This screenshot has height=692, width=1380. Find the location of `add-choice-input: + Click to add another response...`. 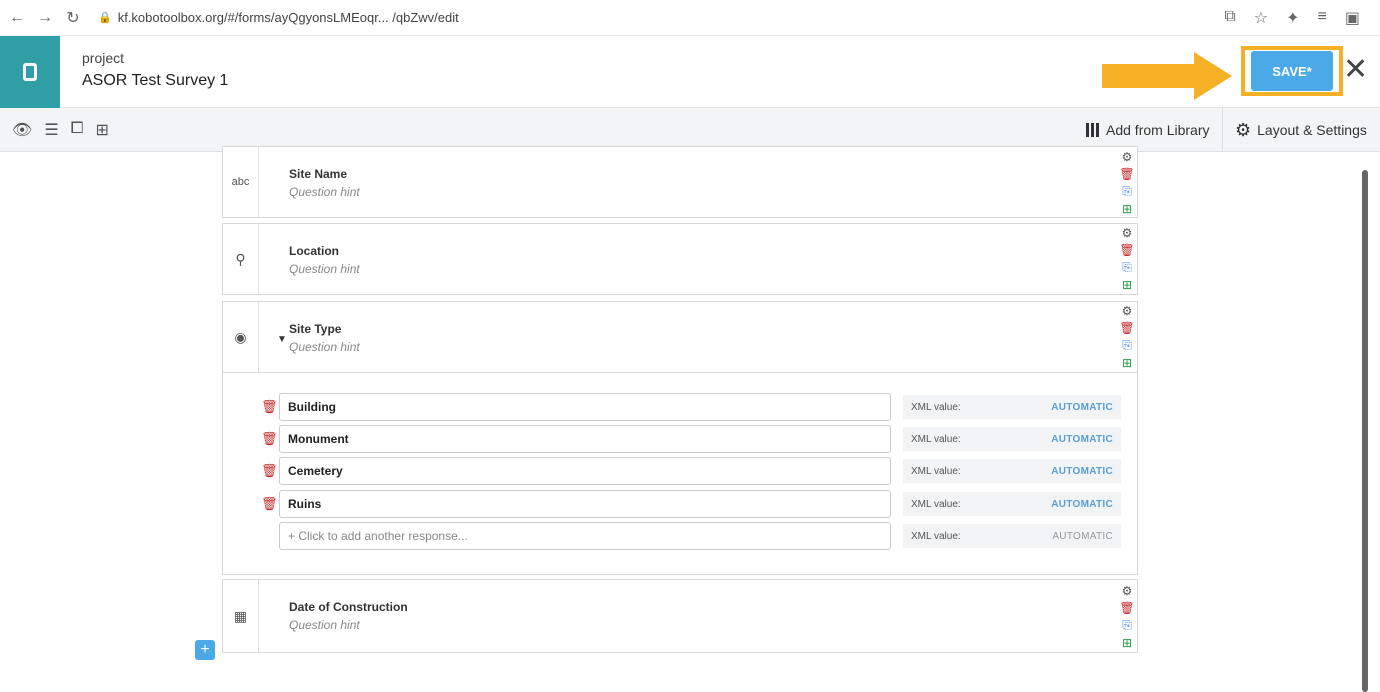

add-choice-input: + Click to add another response... is located at coordinates (585, 536).